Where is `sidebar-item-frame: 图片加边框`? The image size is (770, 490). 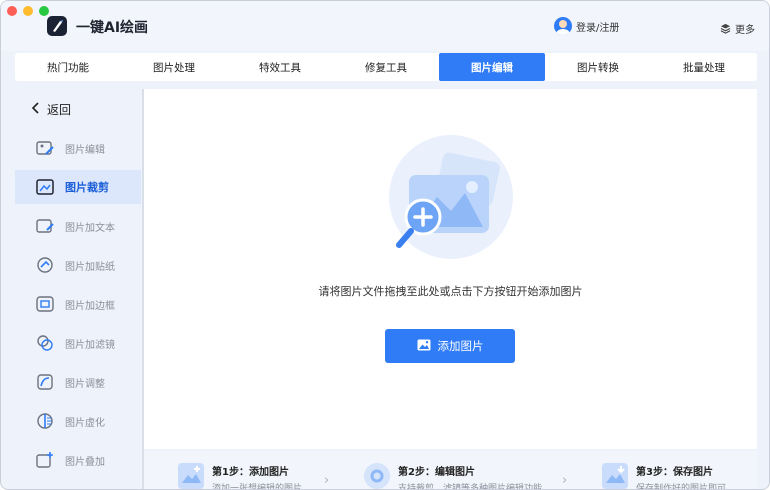
sidebar-item-frame: 图片加边框 is located at coordinates (78, 304).